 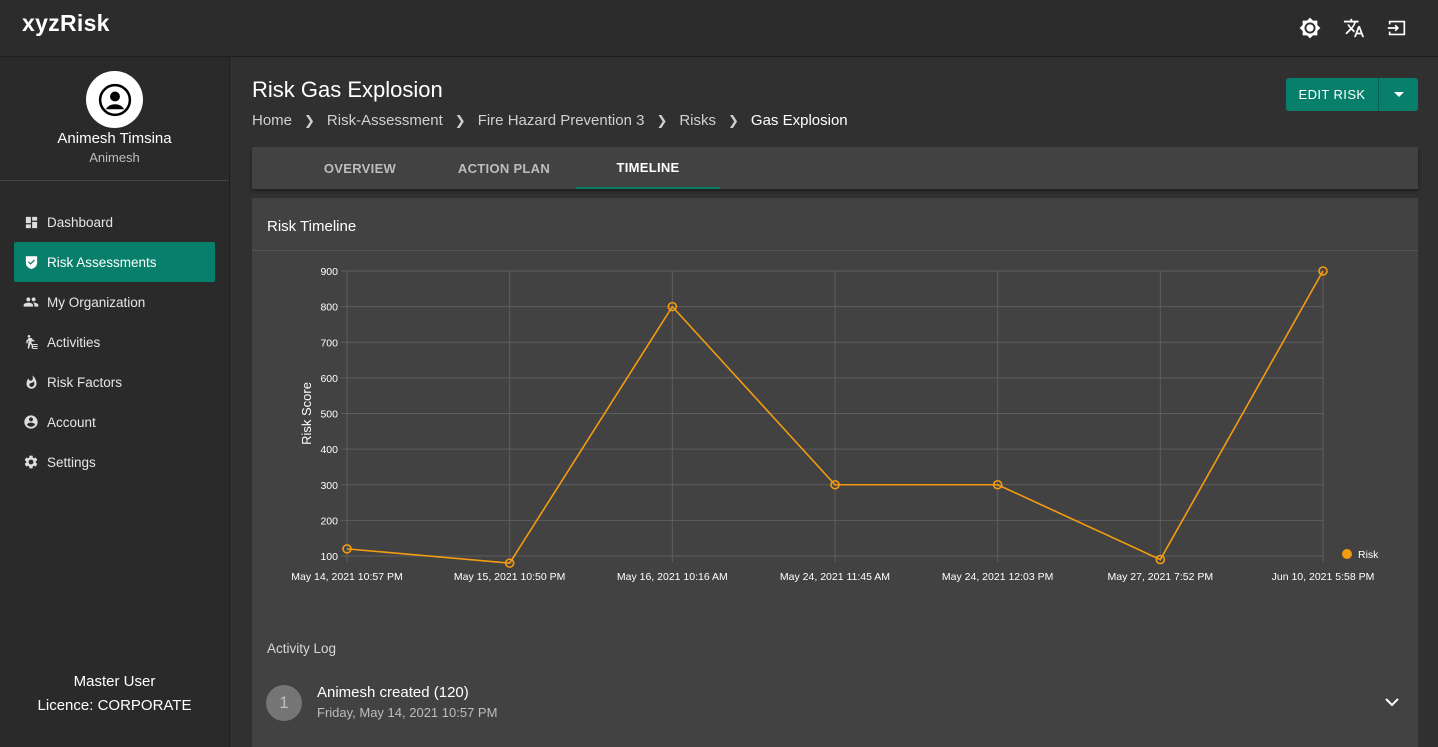 I want to click on y-tick-label: 400, so click(x=329, y=450).